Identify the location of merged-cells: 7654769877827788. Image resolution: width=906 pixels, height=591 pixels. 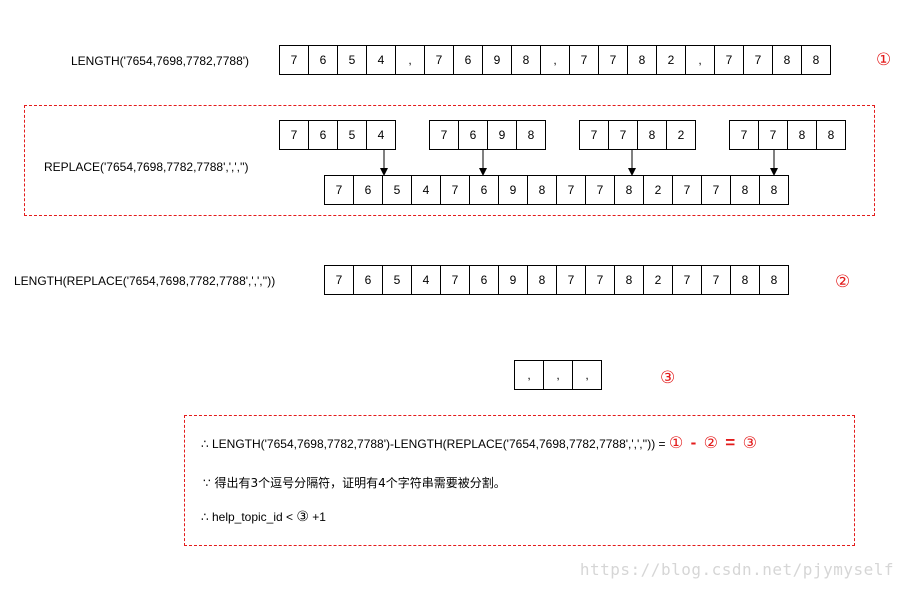
(556, 190).